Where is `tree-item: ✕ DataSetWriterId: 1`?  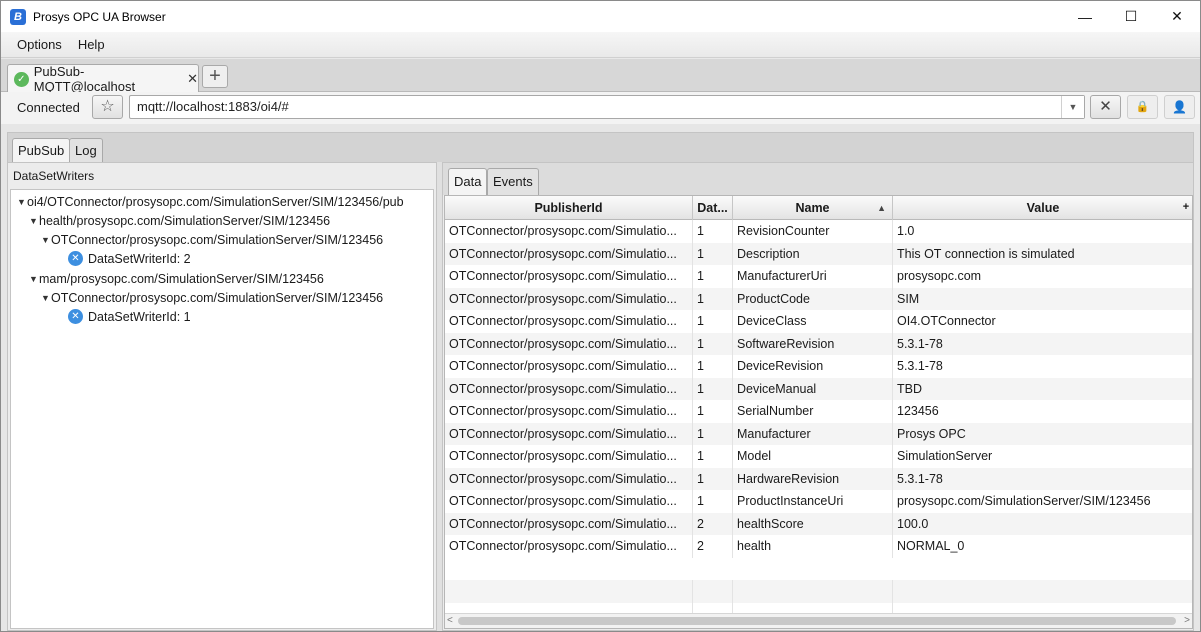
tree-item: ✕ DataSetWriterId: 1 is located at coordinates (129, 316).